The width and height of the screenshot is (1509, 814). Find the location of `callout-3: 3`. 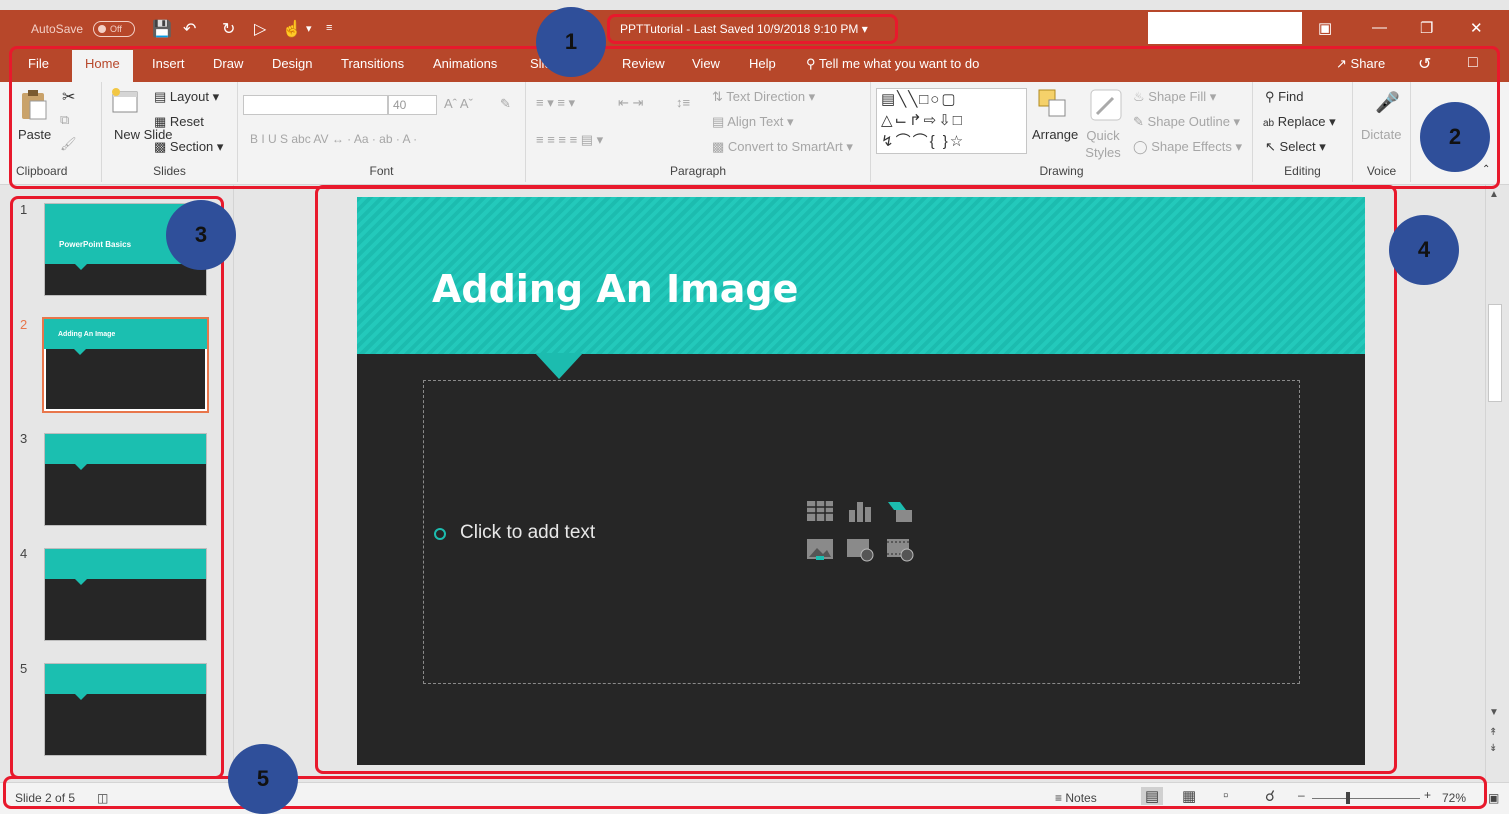

callout-3: 3 is located at coordinates (201, 235).